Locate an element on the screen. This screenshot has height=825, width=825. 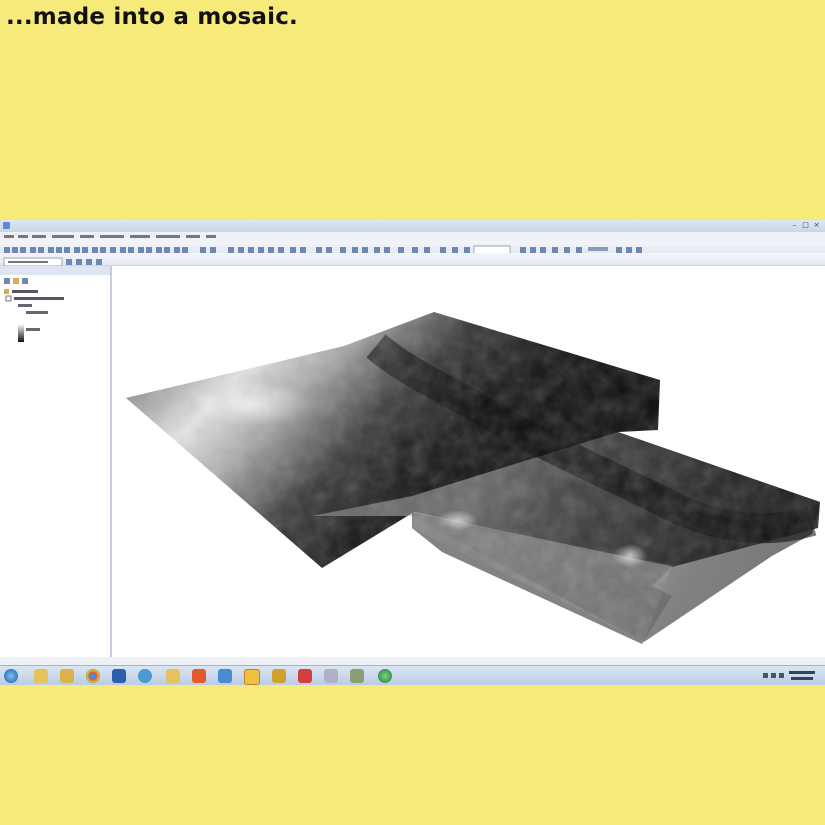
list-icon is located at coordinates (7, 281).